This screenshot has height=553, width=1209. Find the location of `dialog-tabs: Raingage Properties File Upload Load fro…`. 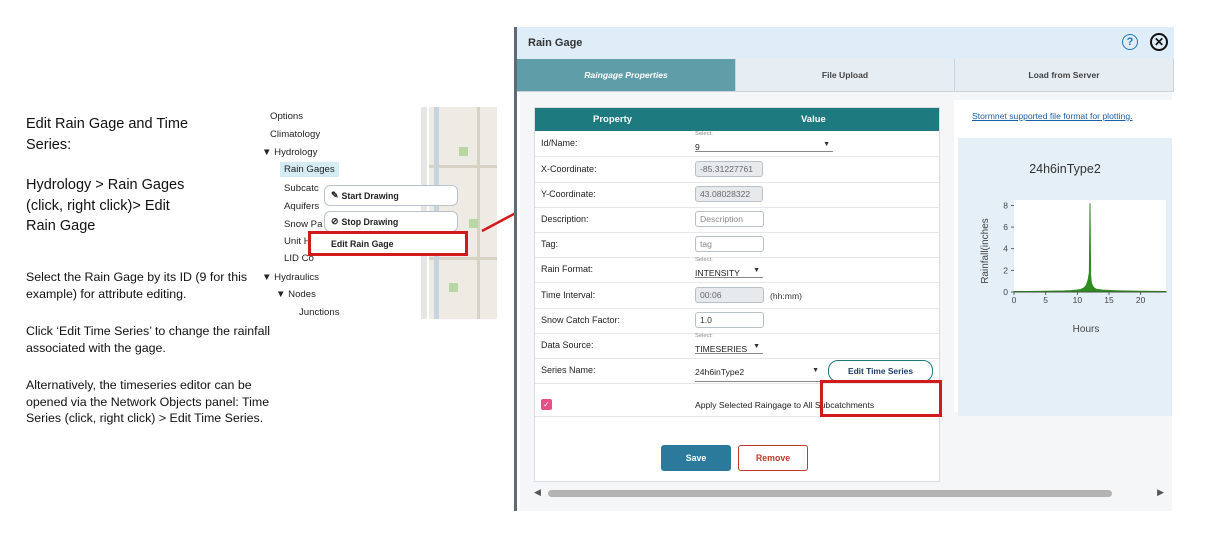

dialog-tabs: Raingage Properties File Upload Load fro… is located at coordinates (845, 75).